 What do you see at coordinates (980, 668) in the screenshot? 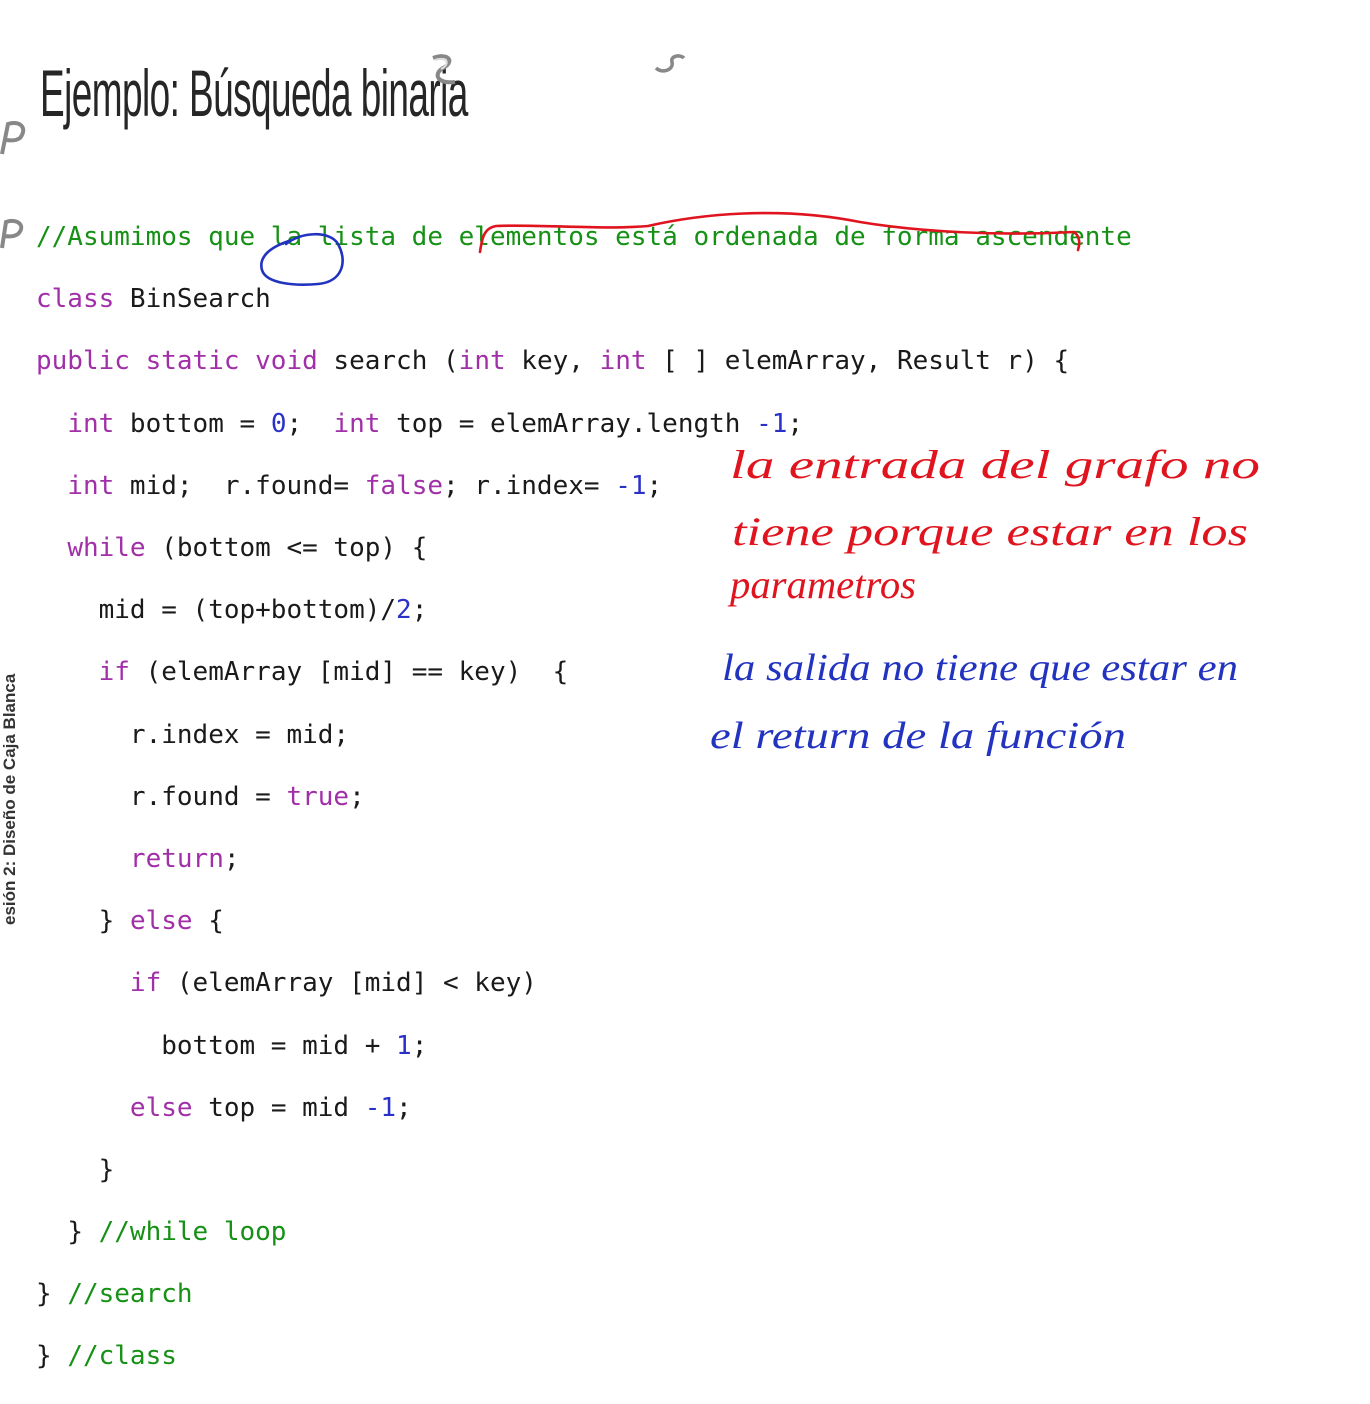
I see `blue-note-line-1: la salida no tiene que estar en` at bounding box center [980, 668].